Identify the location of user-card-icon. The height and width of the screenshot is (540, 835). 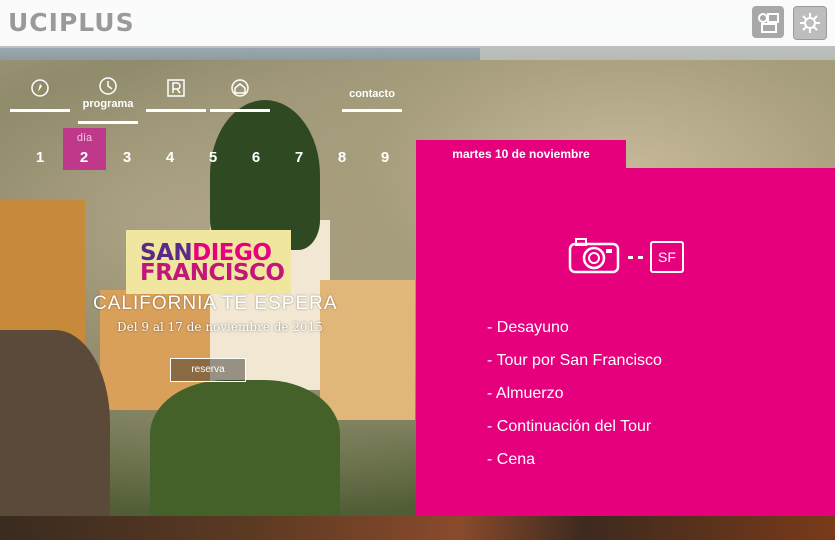
(768, 23).